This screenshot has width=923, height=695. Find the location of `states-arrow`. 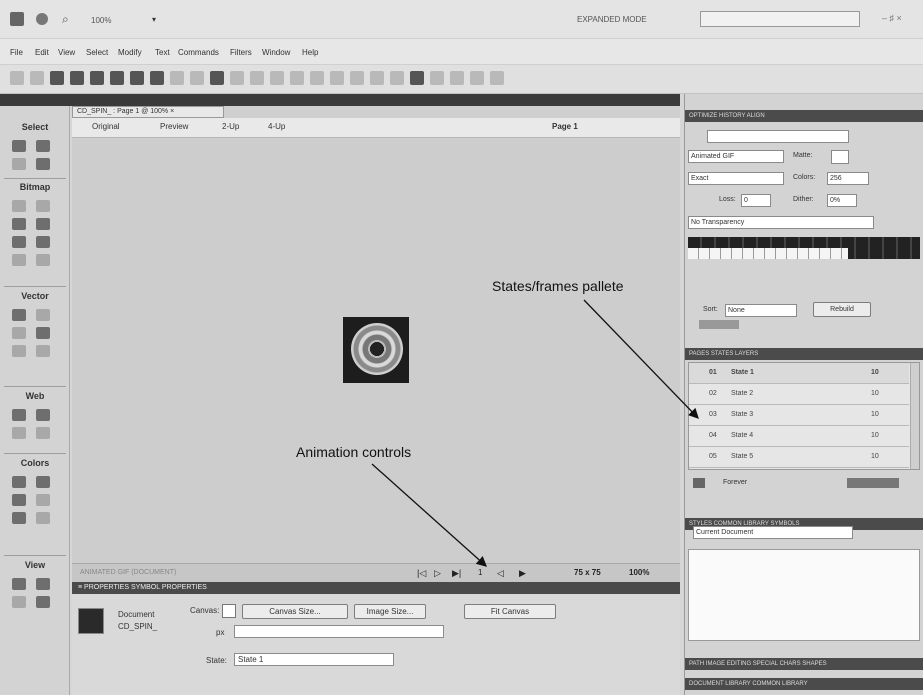

states-arrow is located at coordinates (641, 359).